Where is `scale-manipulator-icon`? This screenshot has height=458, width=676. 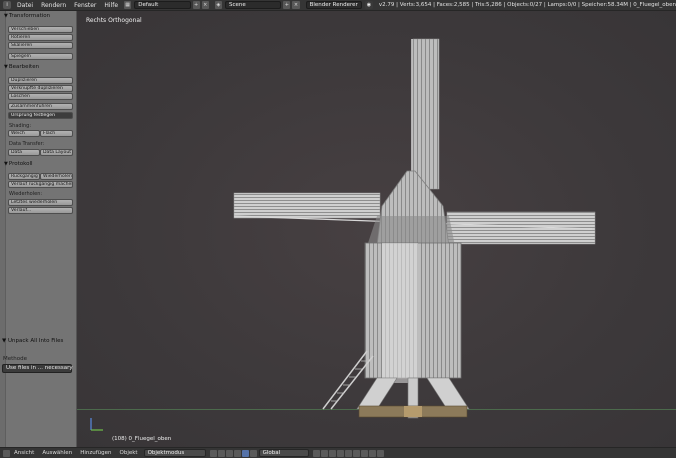 scale-manipulator-icon is located at coordinates (253, 453).